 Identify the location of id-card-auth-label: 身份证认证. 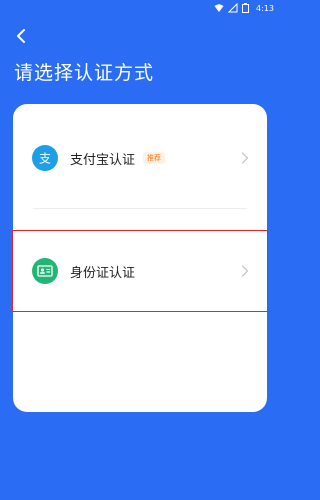
(103, 273).